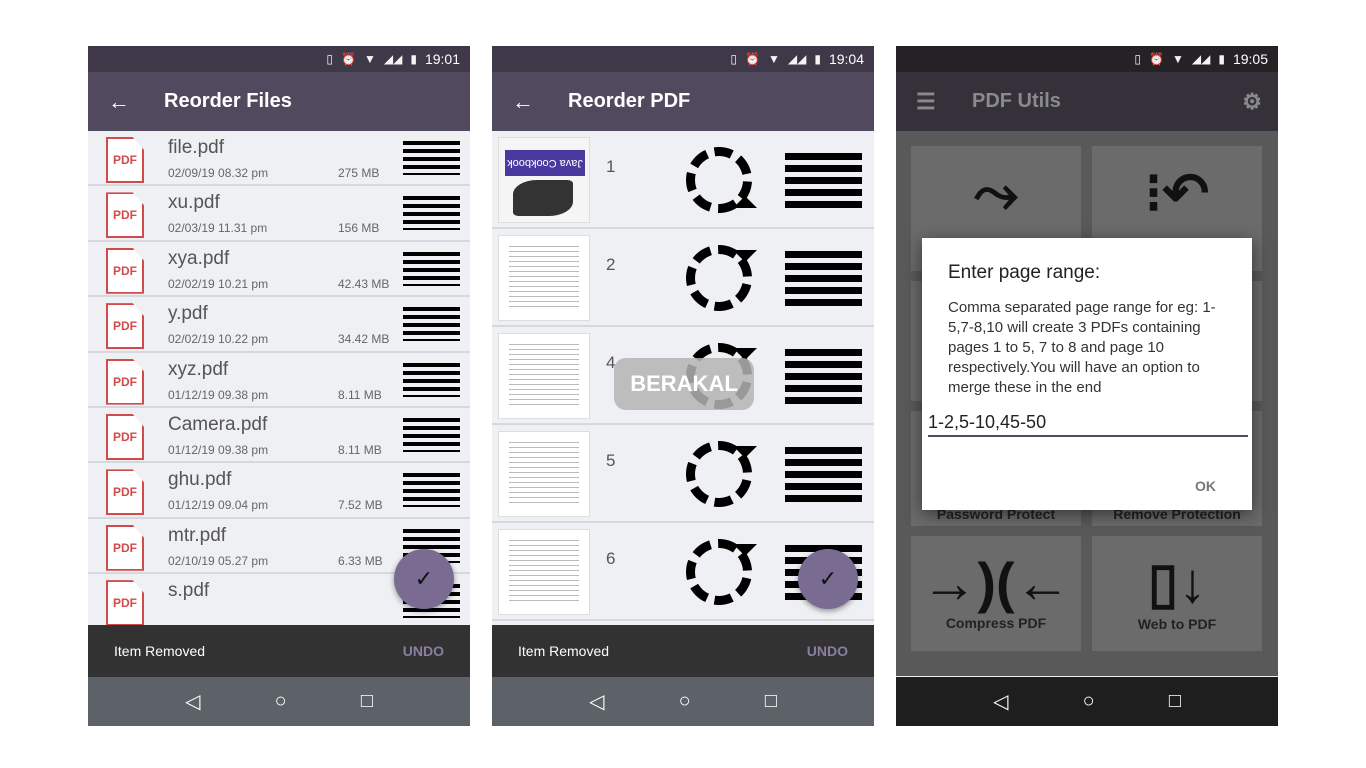  I want to click on menu-icon: ☰, so click(944, 102).